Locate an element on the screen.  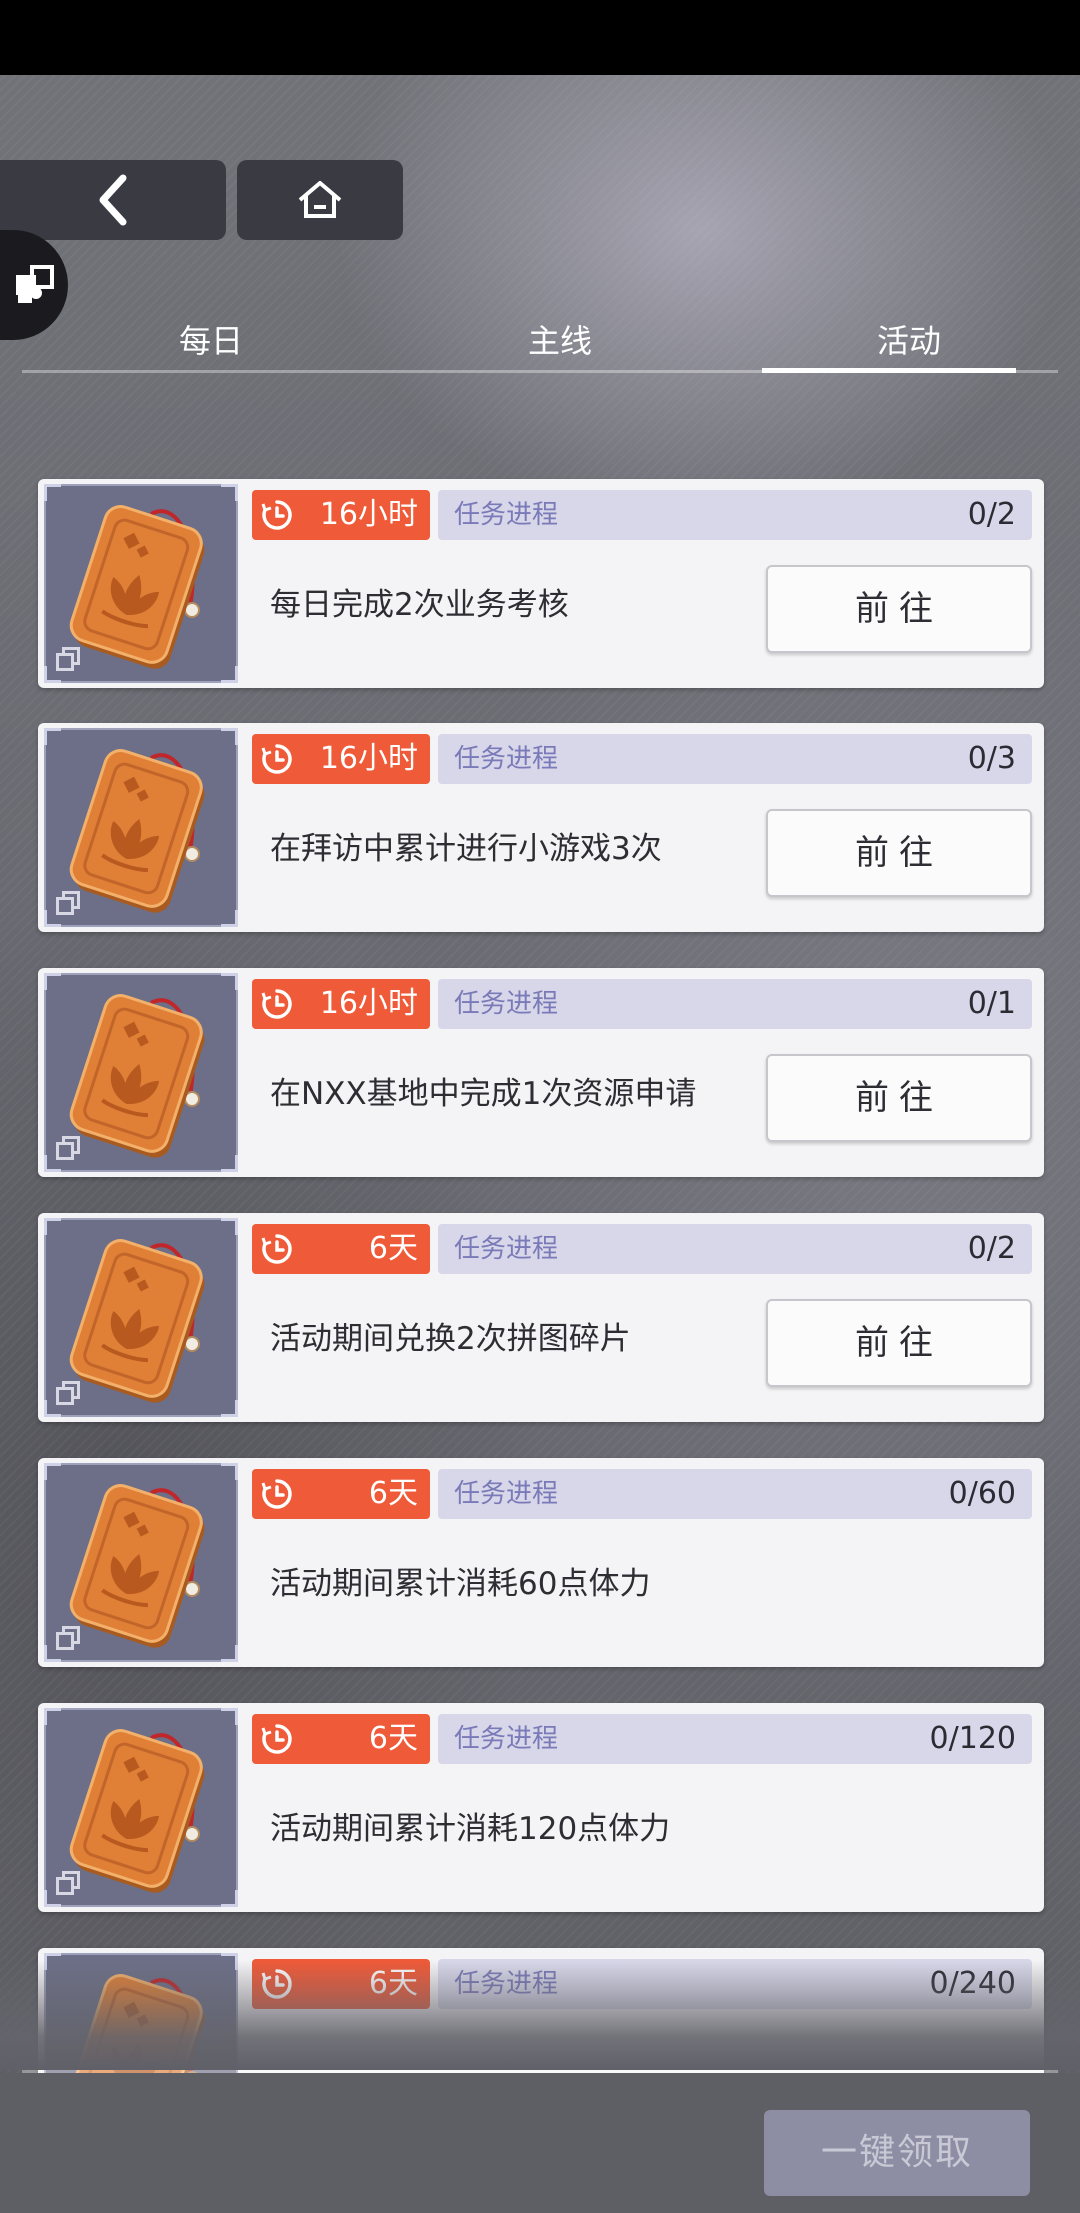
task-progress-bar: 任务进程 0/3 is located at coordinates (735, 759).